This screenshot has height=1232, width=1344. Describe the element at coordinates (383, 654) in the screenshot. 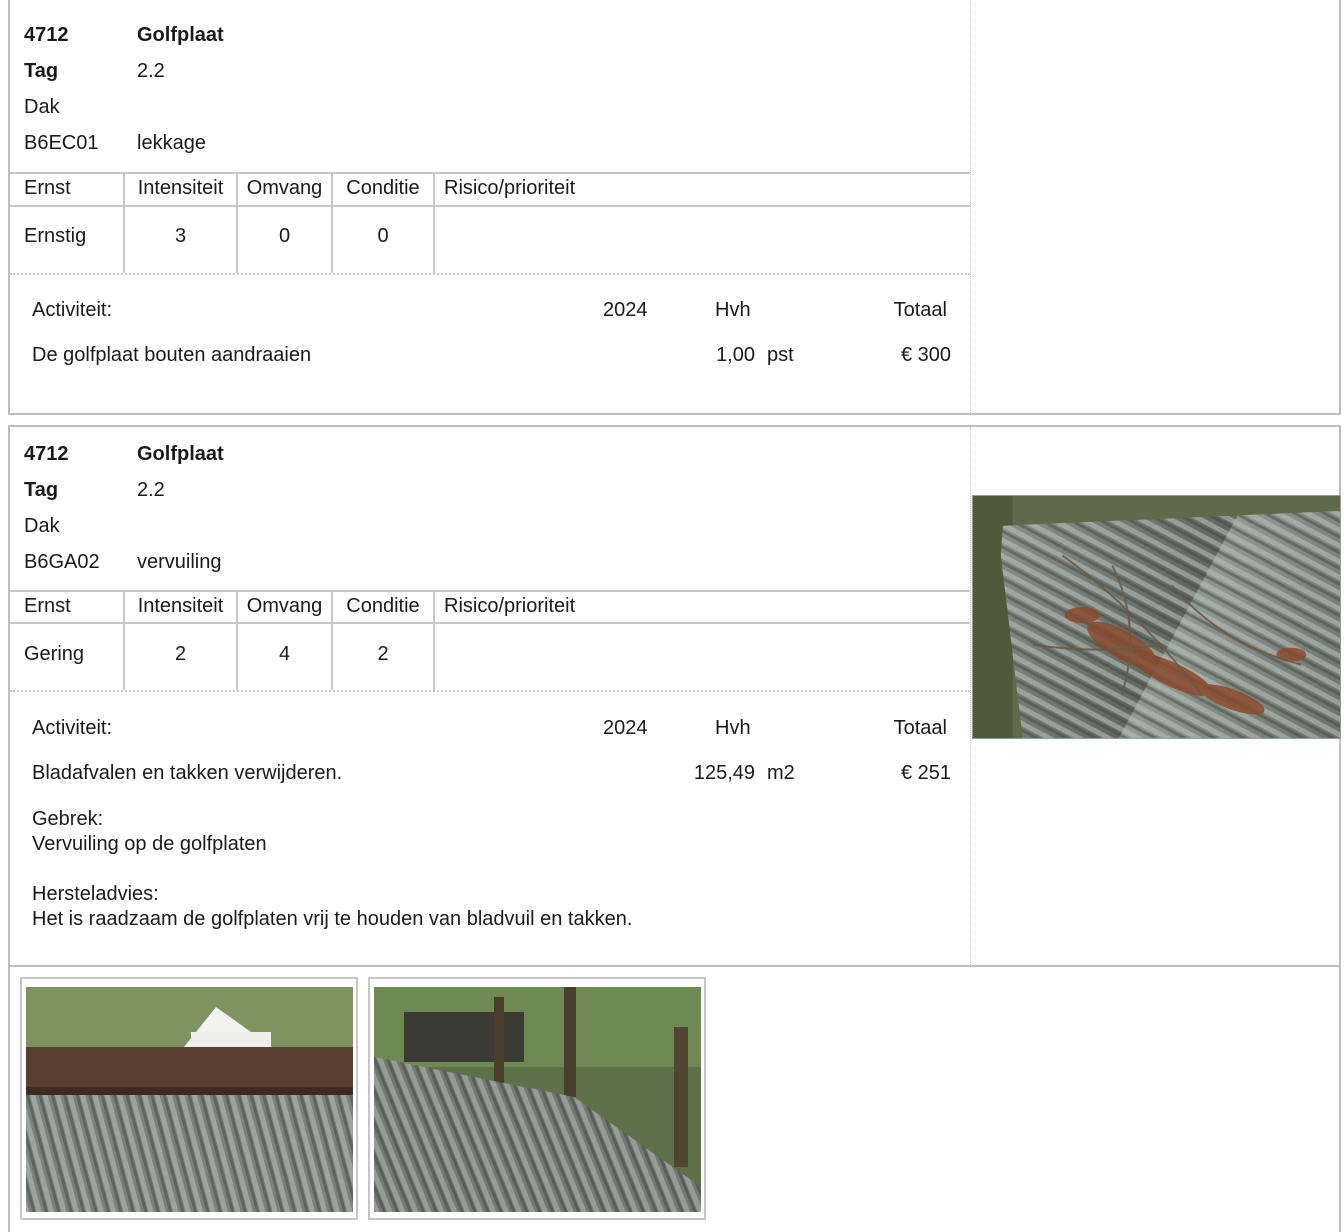

I see `value-conditie: 2` at that location.